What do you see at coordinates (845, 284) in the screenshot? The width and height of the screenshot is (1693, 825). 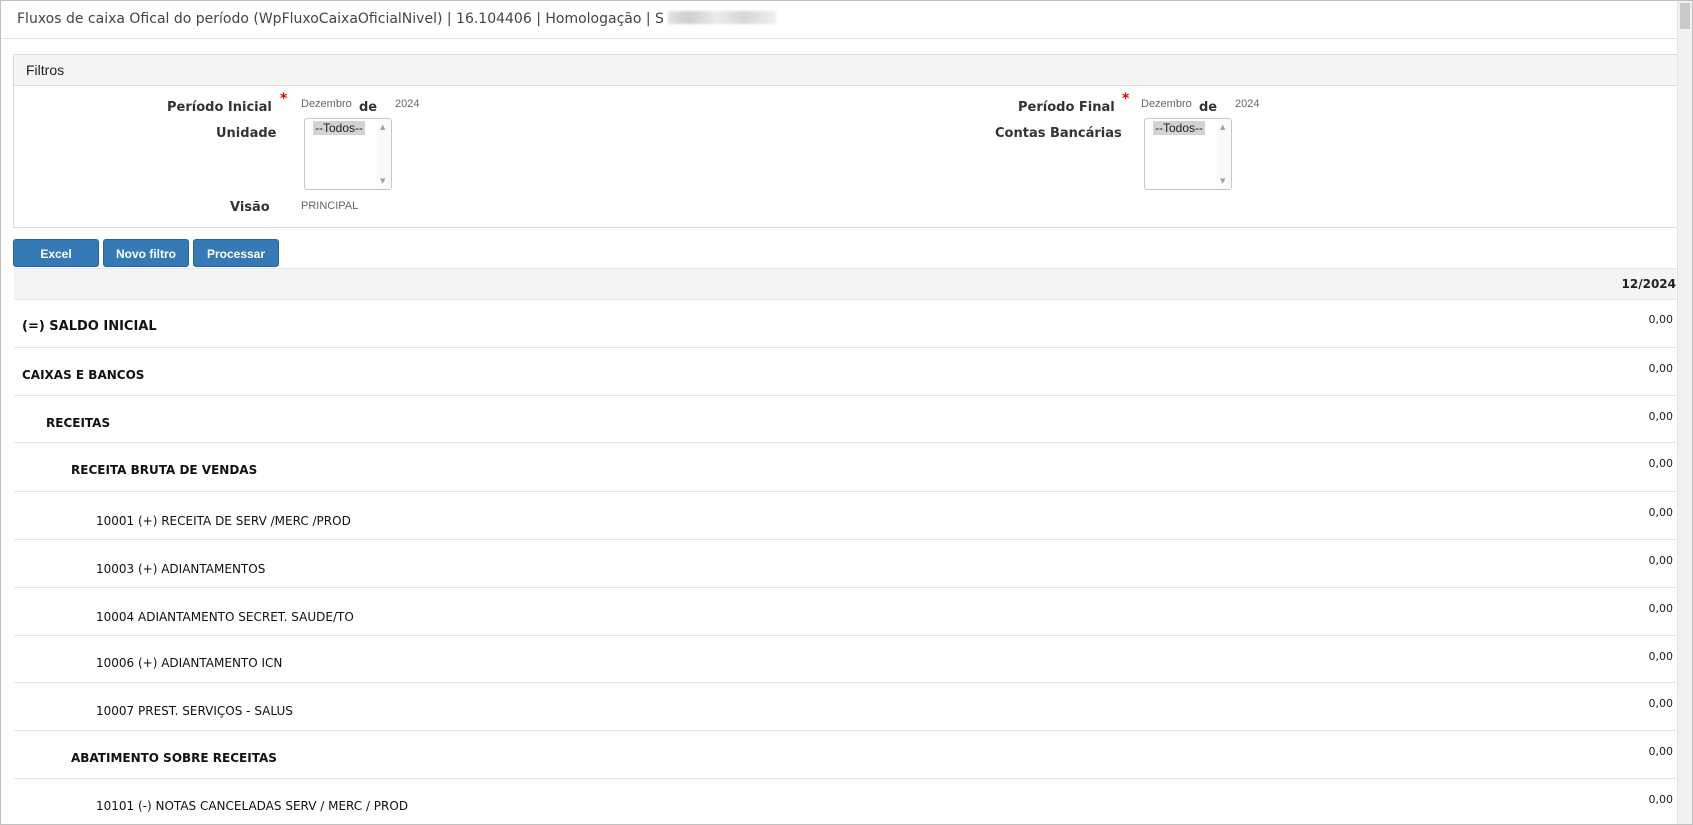 I see `table-header: 12/2024` at bounding box center [845, 284].